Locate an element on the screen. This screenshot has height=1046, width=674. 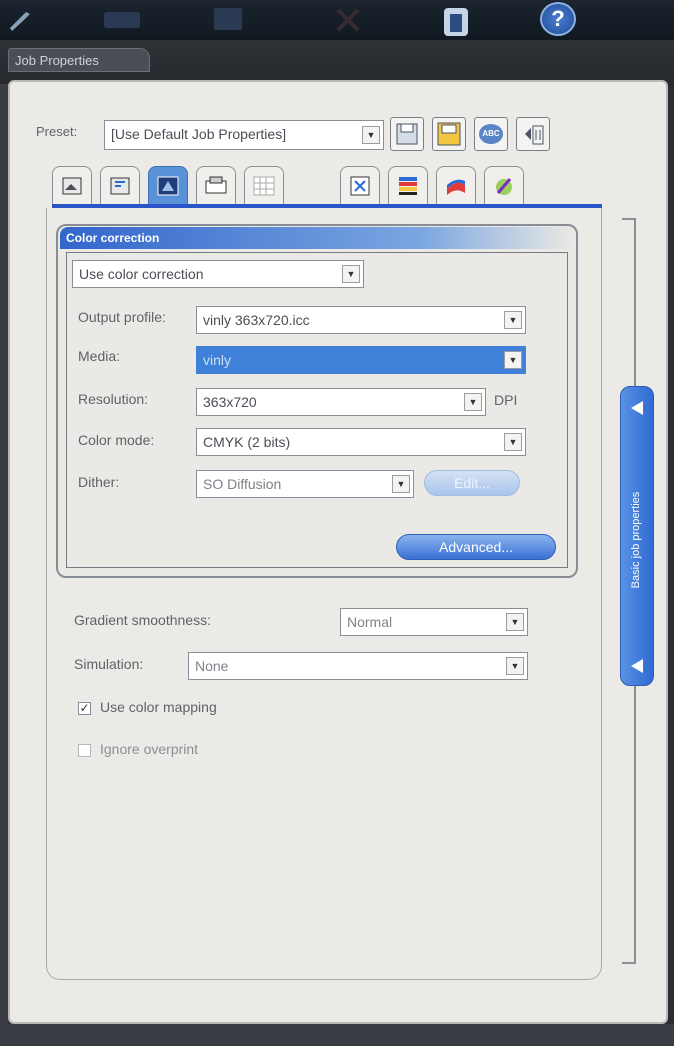
tab-color is located at coordinates (168, 185).